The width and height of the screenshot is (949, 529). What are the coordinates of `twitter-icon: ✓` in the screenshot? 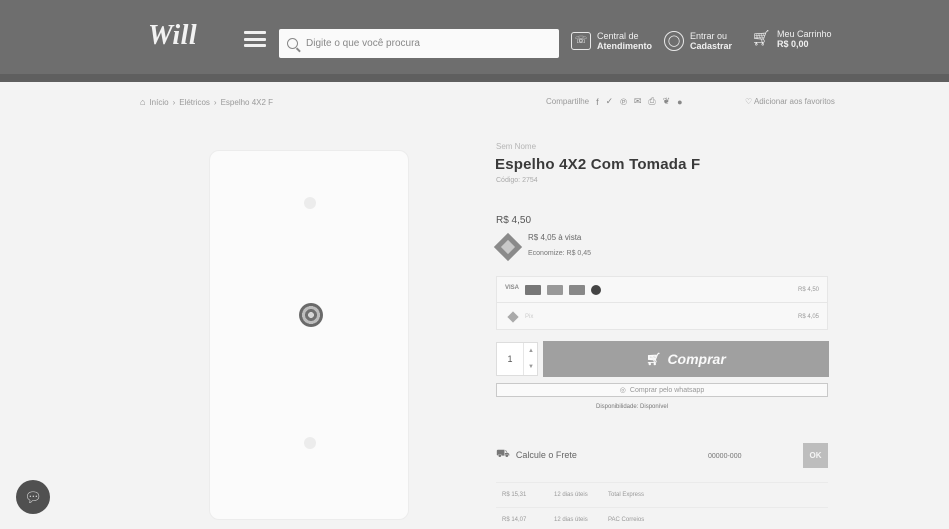 It's located at (610, 101).